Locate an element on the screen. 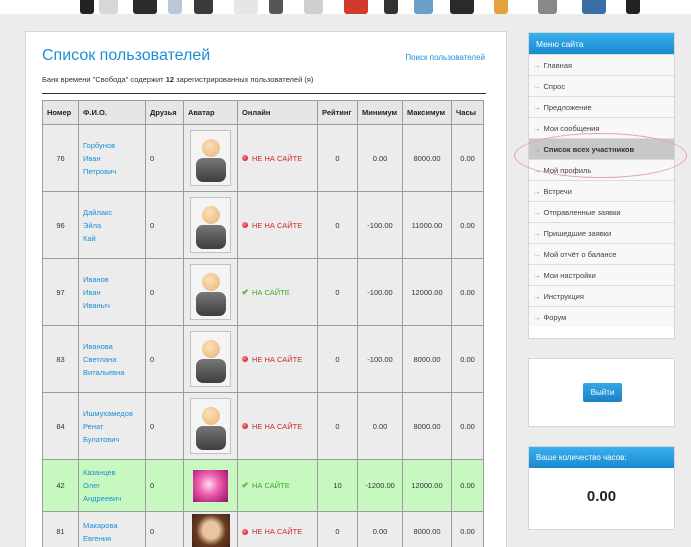 This screenshot has width=691, height=547. user-name-cell: Ишмухамедов Ренат Булатович is located at coordinates (112, 426).